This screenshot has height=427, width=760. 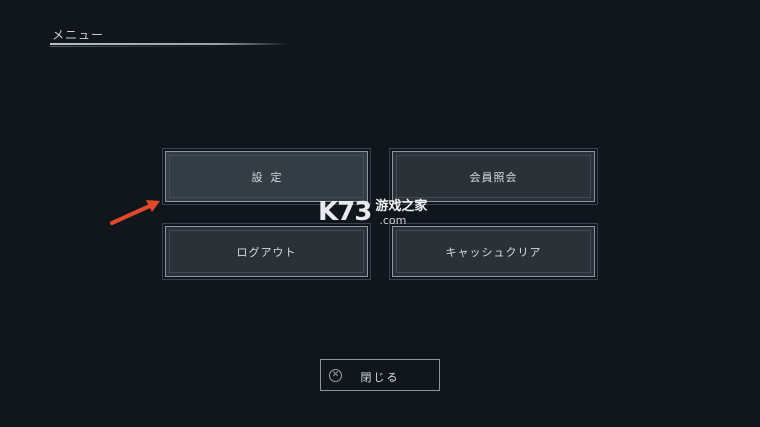 I want to click on member-inquiry-button-label: 会員照会, so click(x=493, y=177).